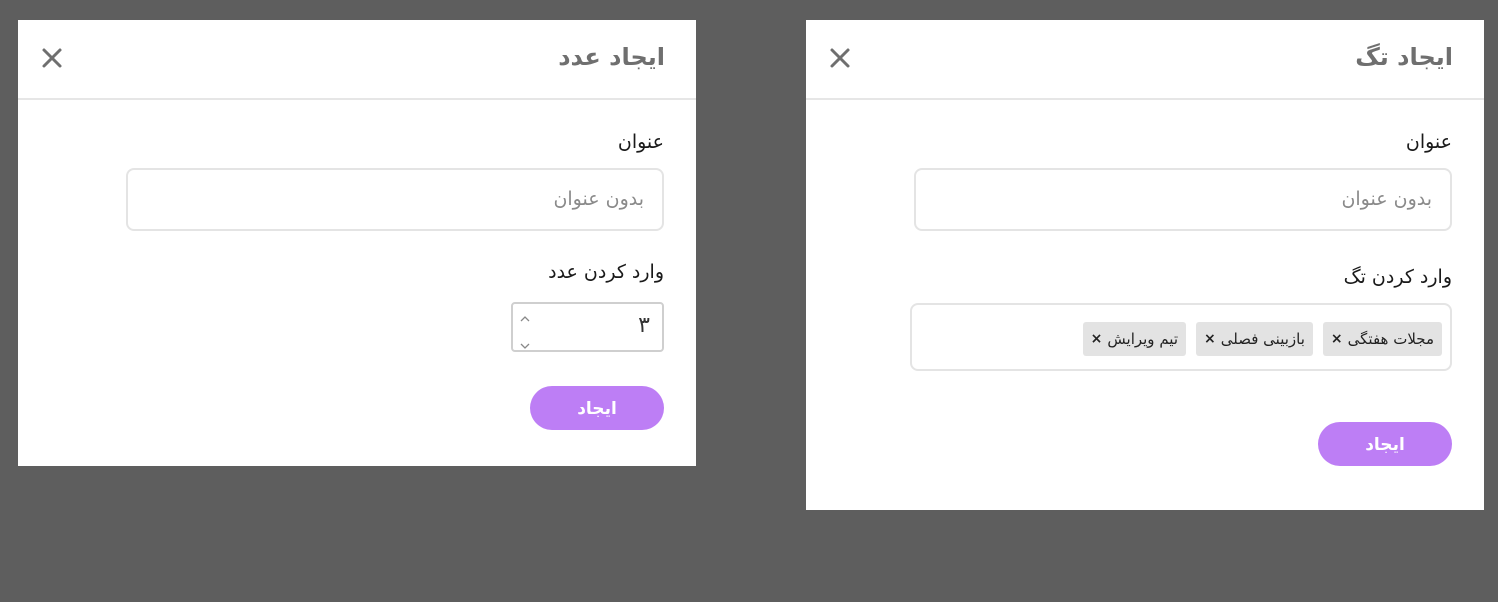 The image size is (1498, 602). I want to click on dialog-title: ایجاد تگ, so click(1404, 57).